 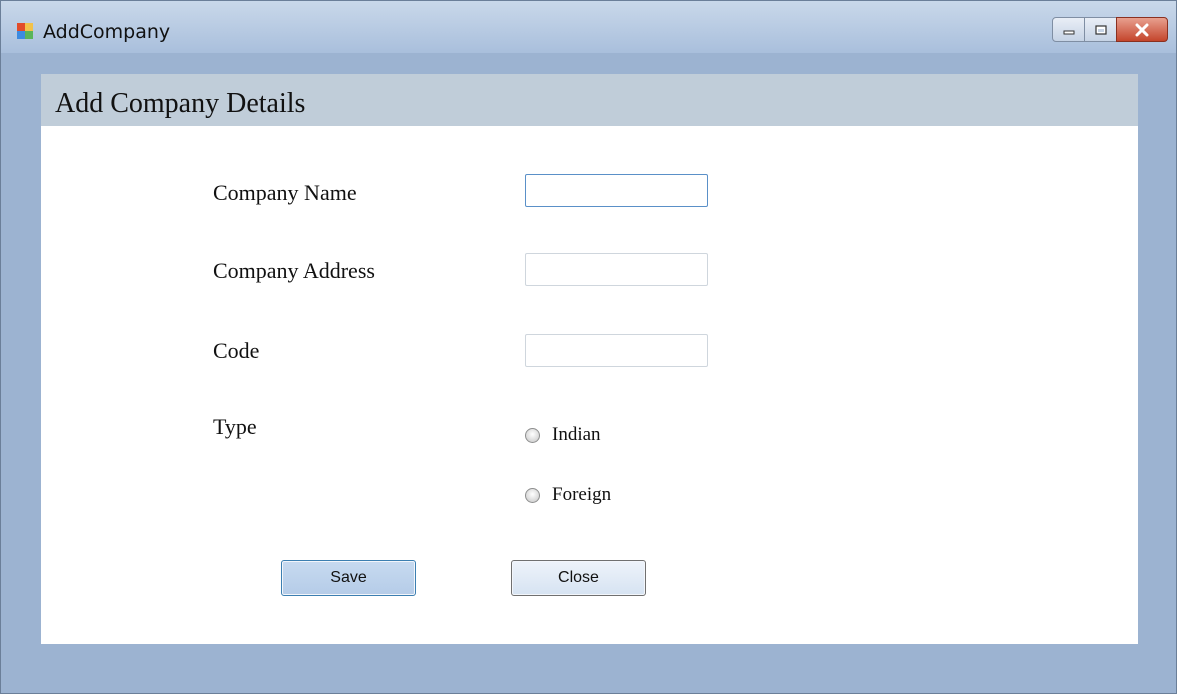 I want to click on code-label: Code, so click(x=236, y=350).